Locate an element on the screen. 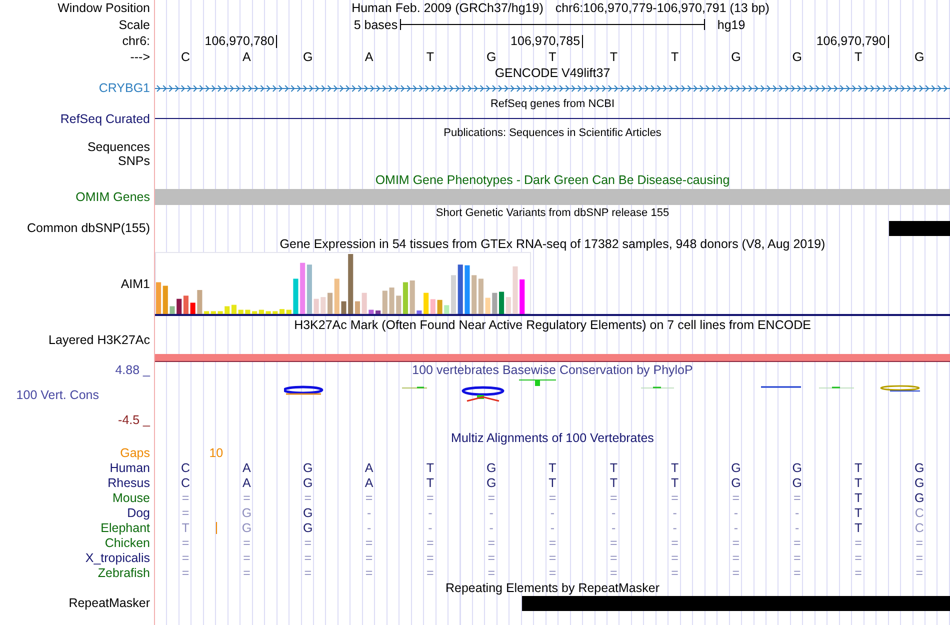 The height and width of the screenshot is (625, 950). track-title: 100 vertebrates Basewise Conservation by PhyloP is located at coordinates (552, 370).